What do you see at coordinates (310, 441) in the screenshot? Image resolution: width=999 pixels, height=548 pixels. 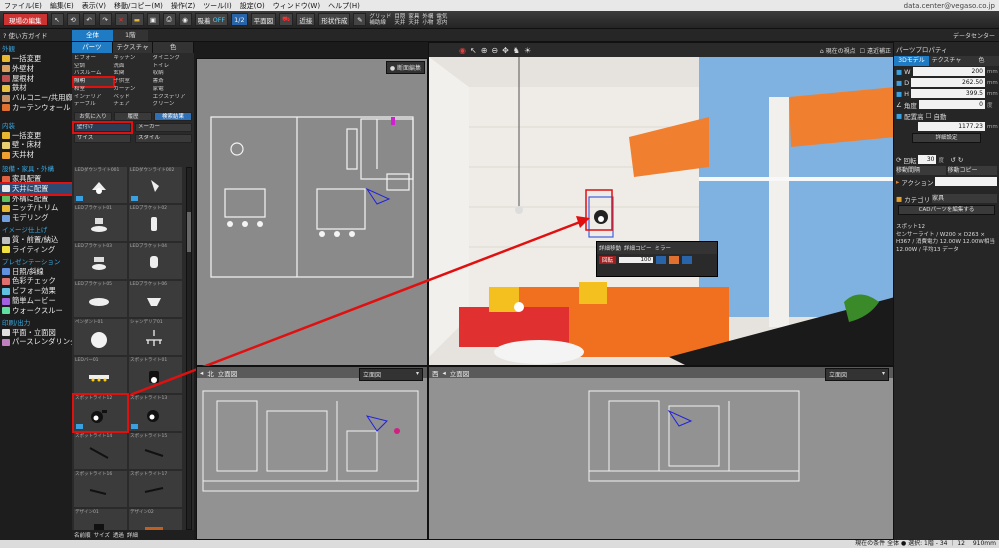 I see `elevation-drawing-north` at bounding box center [310, 441].